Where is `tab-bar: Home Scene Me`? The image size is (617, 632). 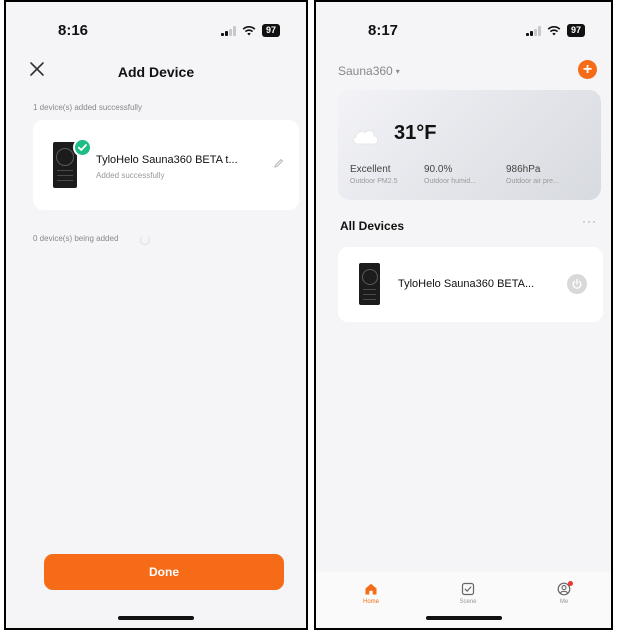 tab-bar: Home Scene Me is located at coordinates (463, 600).